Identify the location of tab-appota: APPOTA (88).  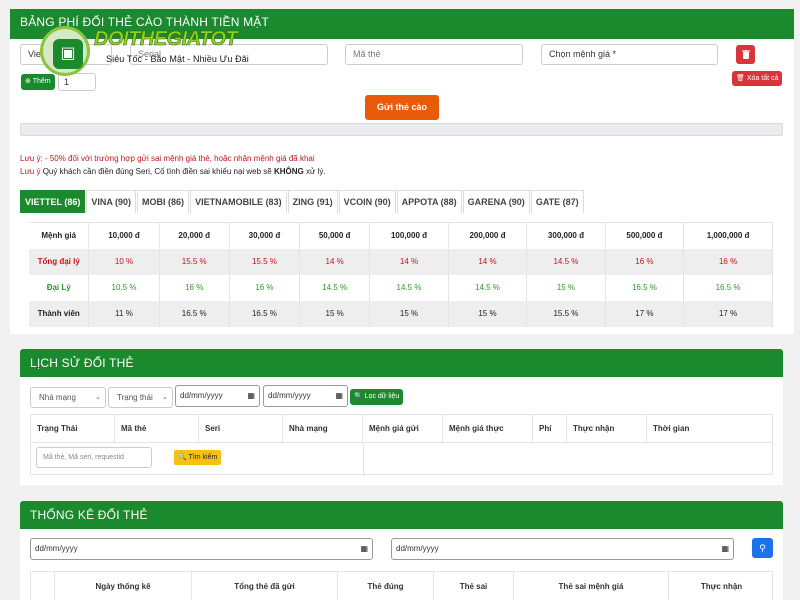
(429, 201).